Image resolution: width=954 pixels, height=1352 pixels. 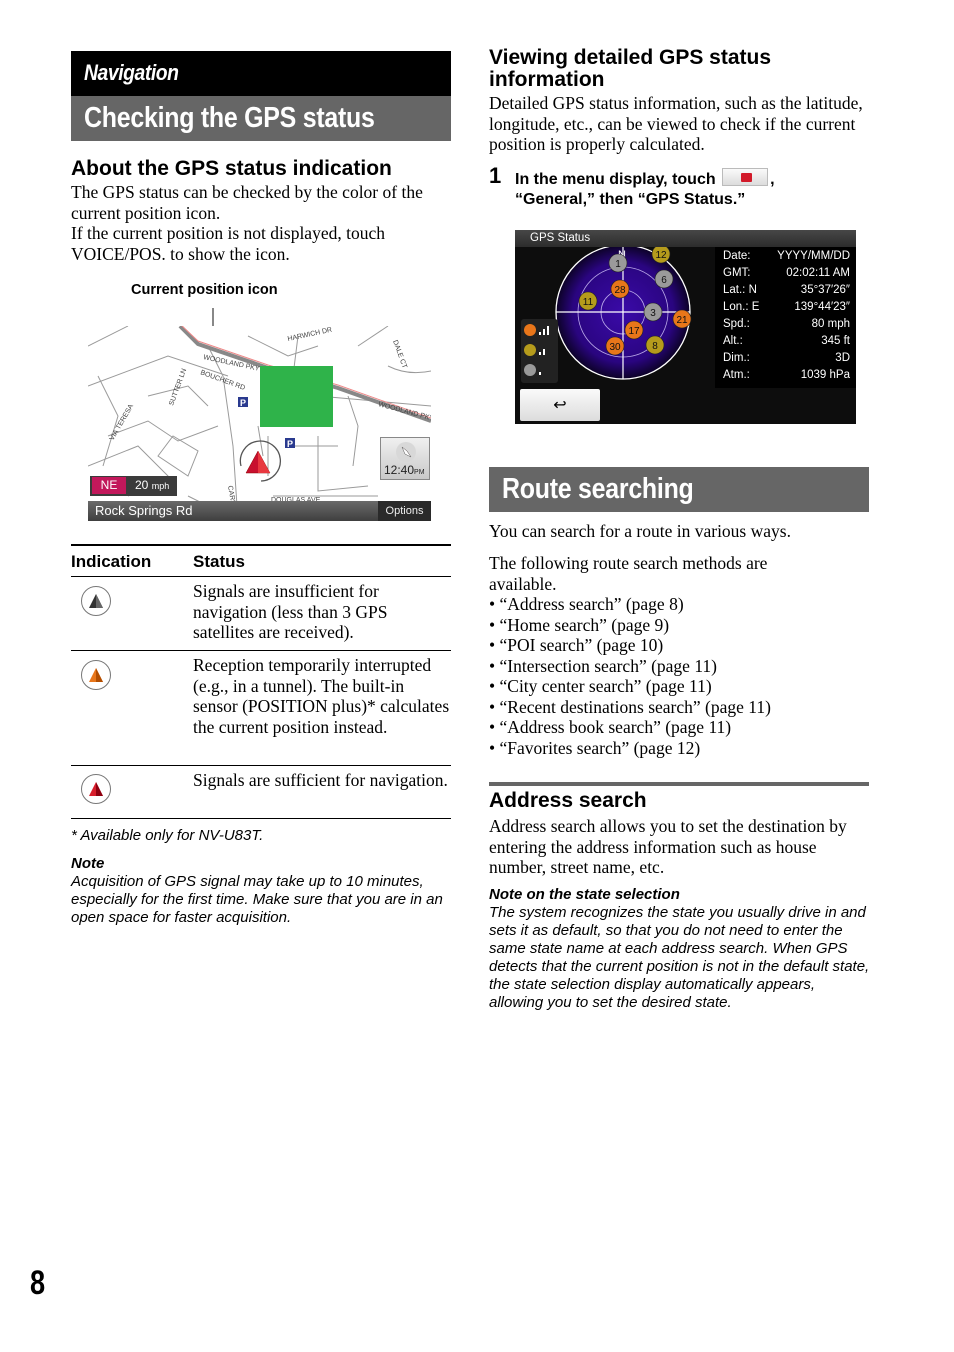 I want to click on column-header-indication: Indication, so click(x=111, y=561).